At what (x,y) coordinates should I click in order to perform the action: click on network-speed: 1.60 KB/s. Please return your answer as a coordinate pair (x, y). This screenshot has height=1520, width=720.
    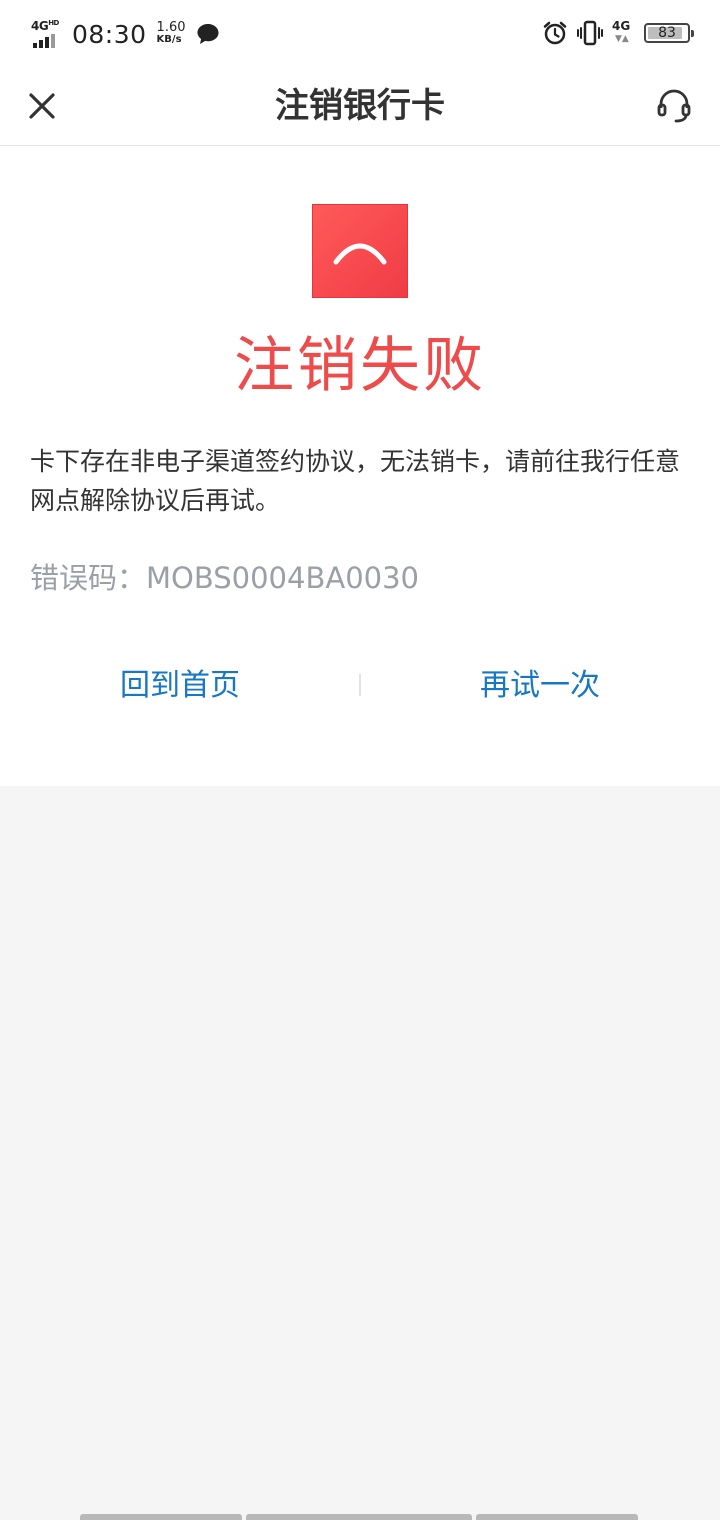
    Looking at the image, I should click on (171, 33).